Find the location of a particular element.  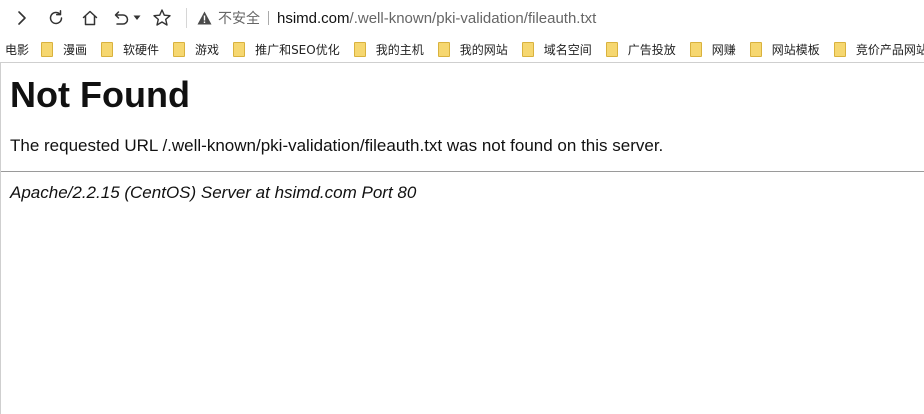

bookmark-folder-label: 域名空间 is located at coordinates (567, 49).